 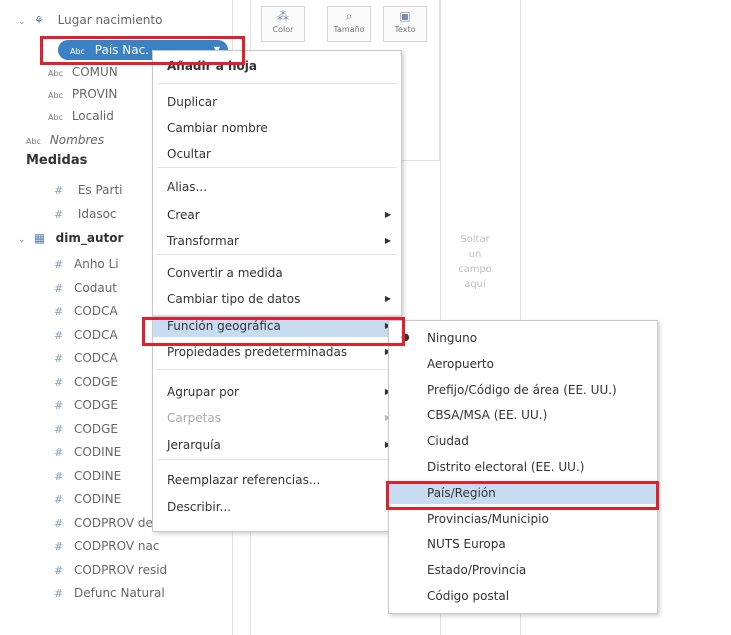 What do you see at coordinates (194, 445) in the screenshot?
I see `context-menu-item-label: Jerarquía` at bounding box center [194, 445].